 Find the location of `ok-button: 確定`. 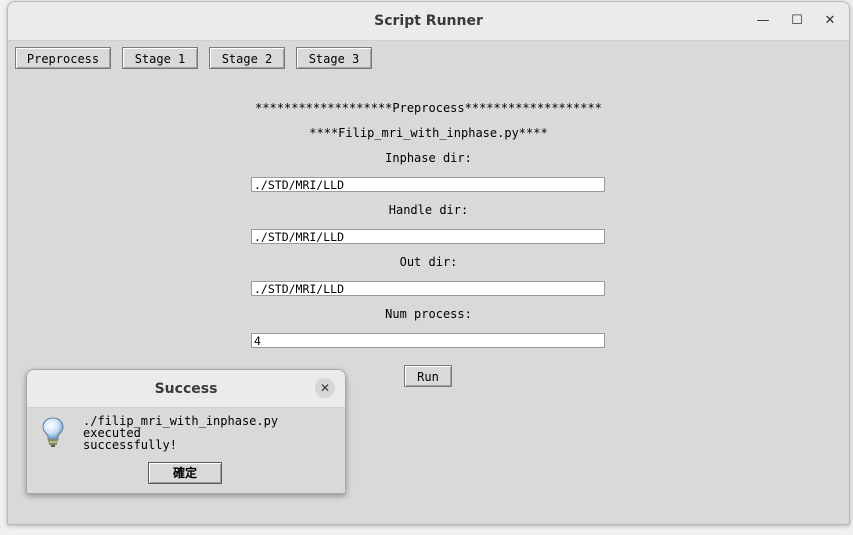

ok-button: 確定 is located at coordinates (185, 473).